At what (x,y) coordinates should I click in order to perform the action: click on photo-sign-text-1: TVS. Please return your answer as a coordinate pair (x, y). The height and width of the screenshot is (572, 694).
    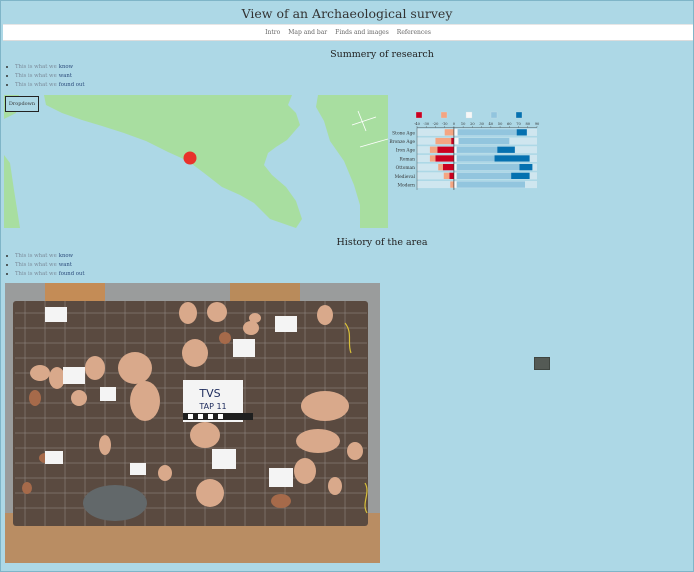
    Looking at the image, I should click on (209, 393).